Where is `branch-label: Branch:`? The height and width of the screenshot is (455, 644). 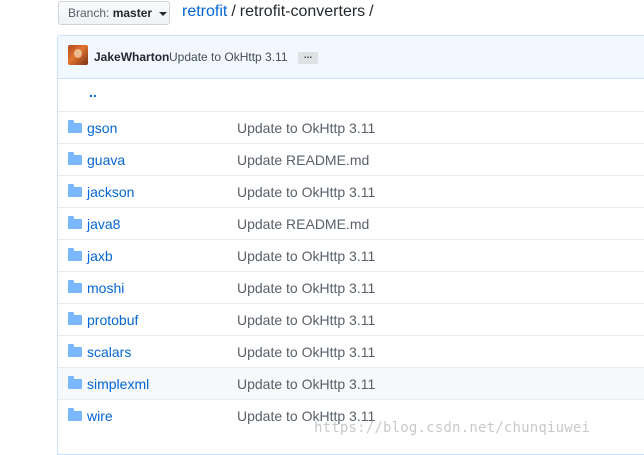 branch-label: Branch: is located at coordinates (89, 13).